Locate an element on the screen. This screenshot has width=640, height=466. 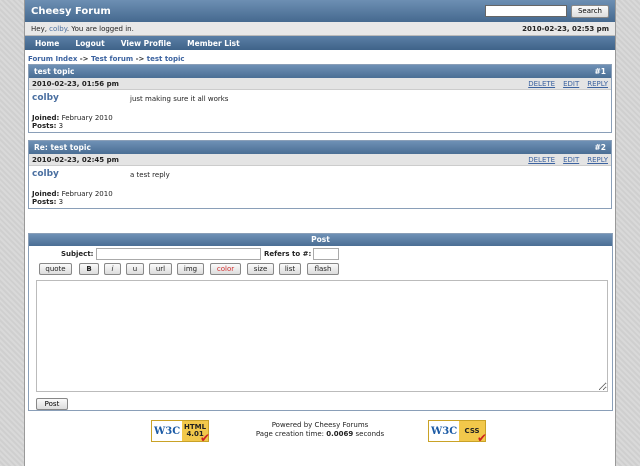
nav-view-profile: View Profile is located at coordinates (146, 43).